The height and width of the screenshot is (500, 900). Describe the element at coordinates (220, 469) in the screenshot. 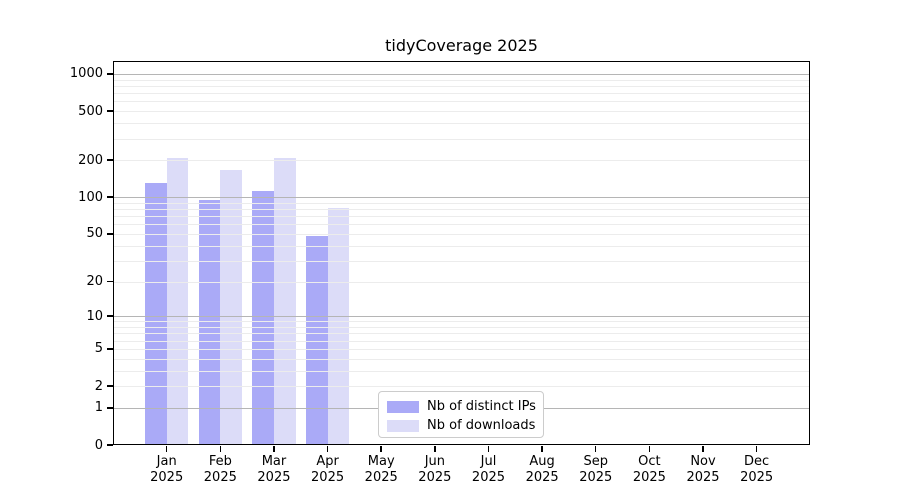

I see `x-tick-label-feb: Feb 2025` at that location.